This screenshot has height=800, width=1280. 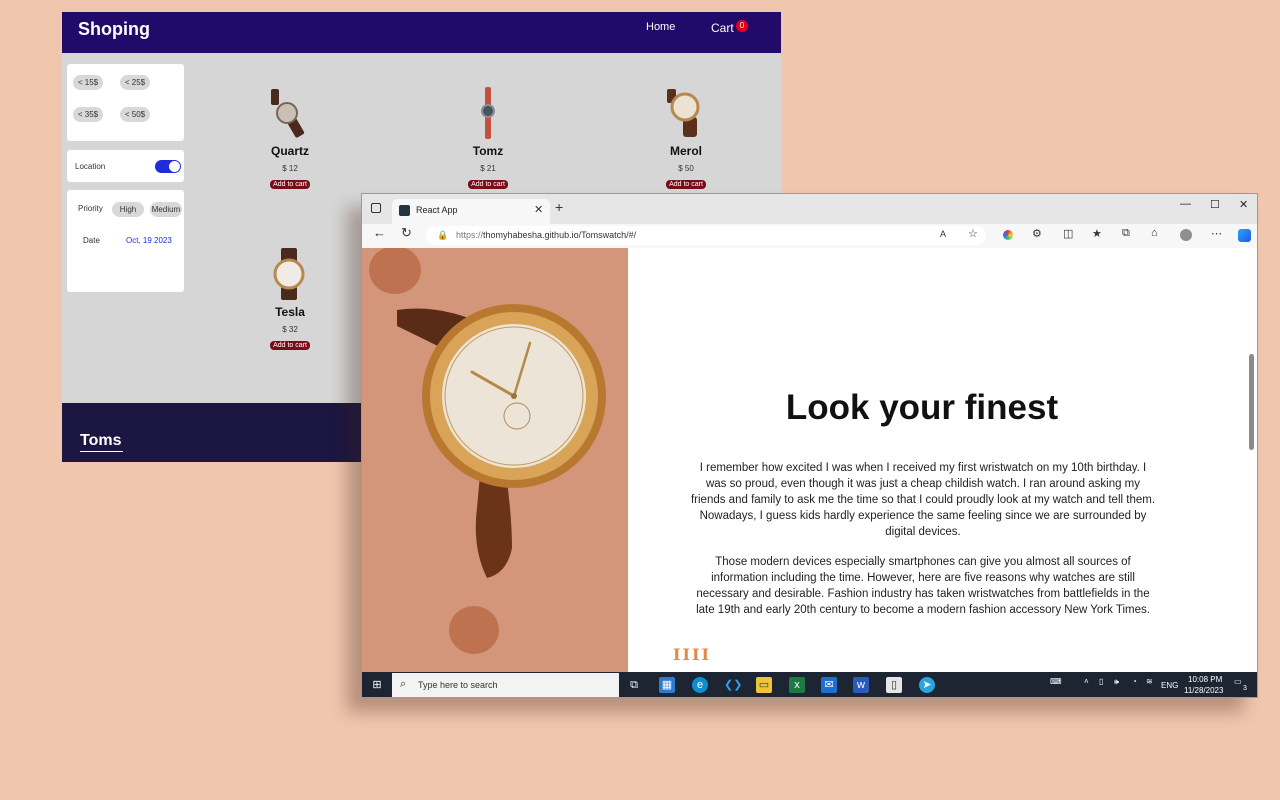 What do you see at coordinates (166, 209) in the screenshot?
I see `priority-medium: Medium` at bounding box center [166, 209].